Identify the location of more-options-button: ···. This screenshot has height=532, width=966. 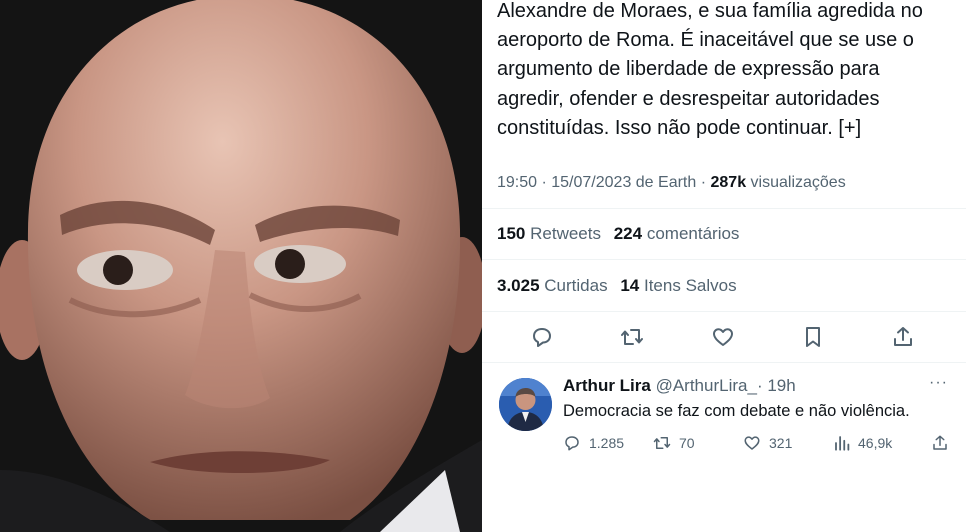
(938, 383).